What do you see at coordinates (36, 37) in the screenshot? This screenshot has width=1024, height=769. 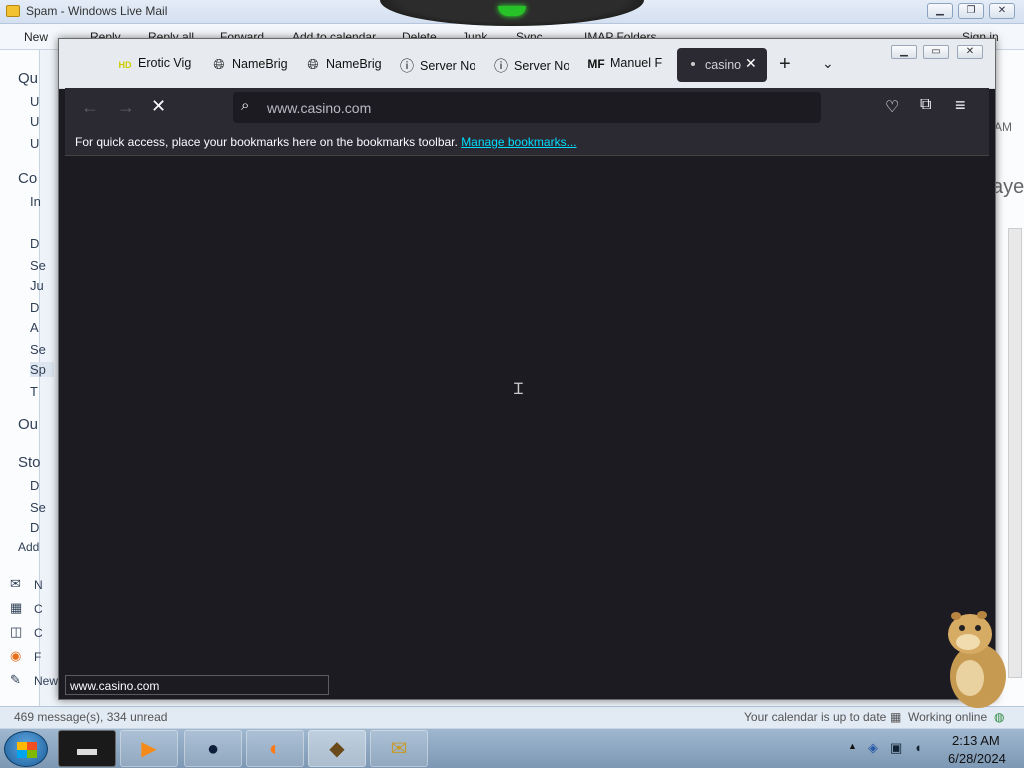 I see `wlm-new-button: New` at bounding box center [36, 37].